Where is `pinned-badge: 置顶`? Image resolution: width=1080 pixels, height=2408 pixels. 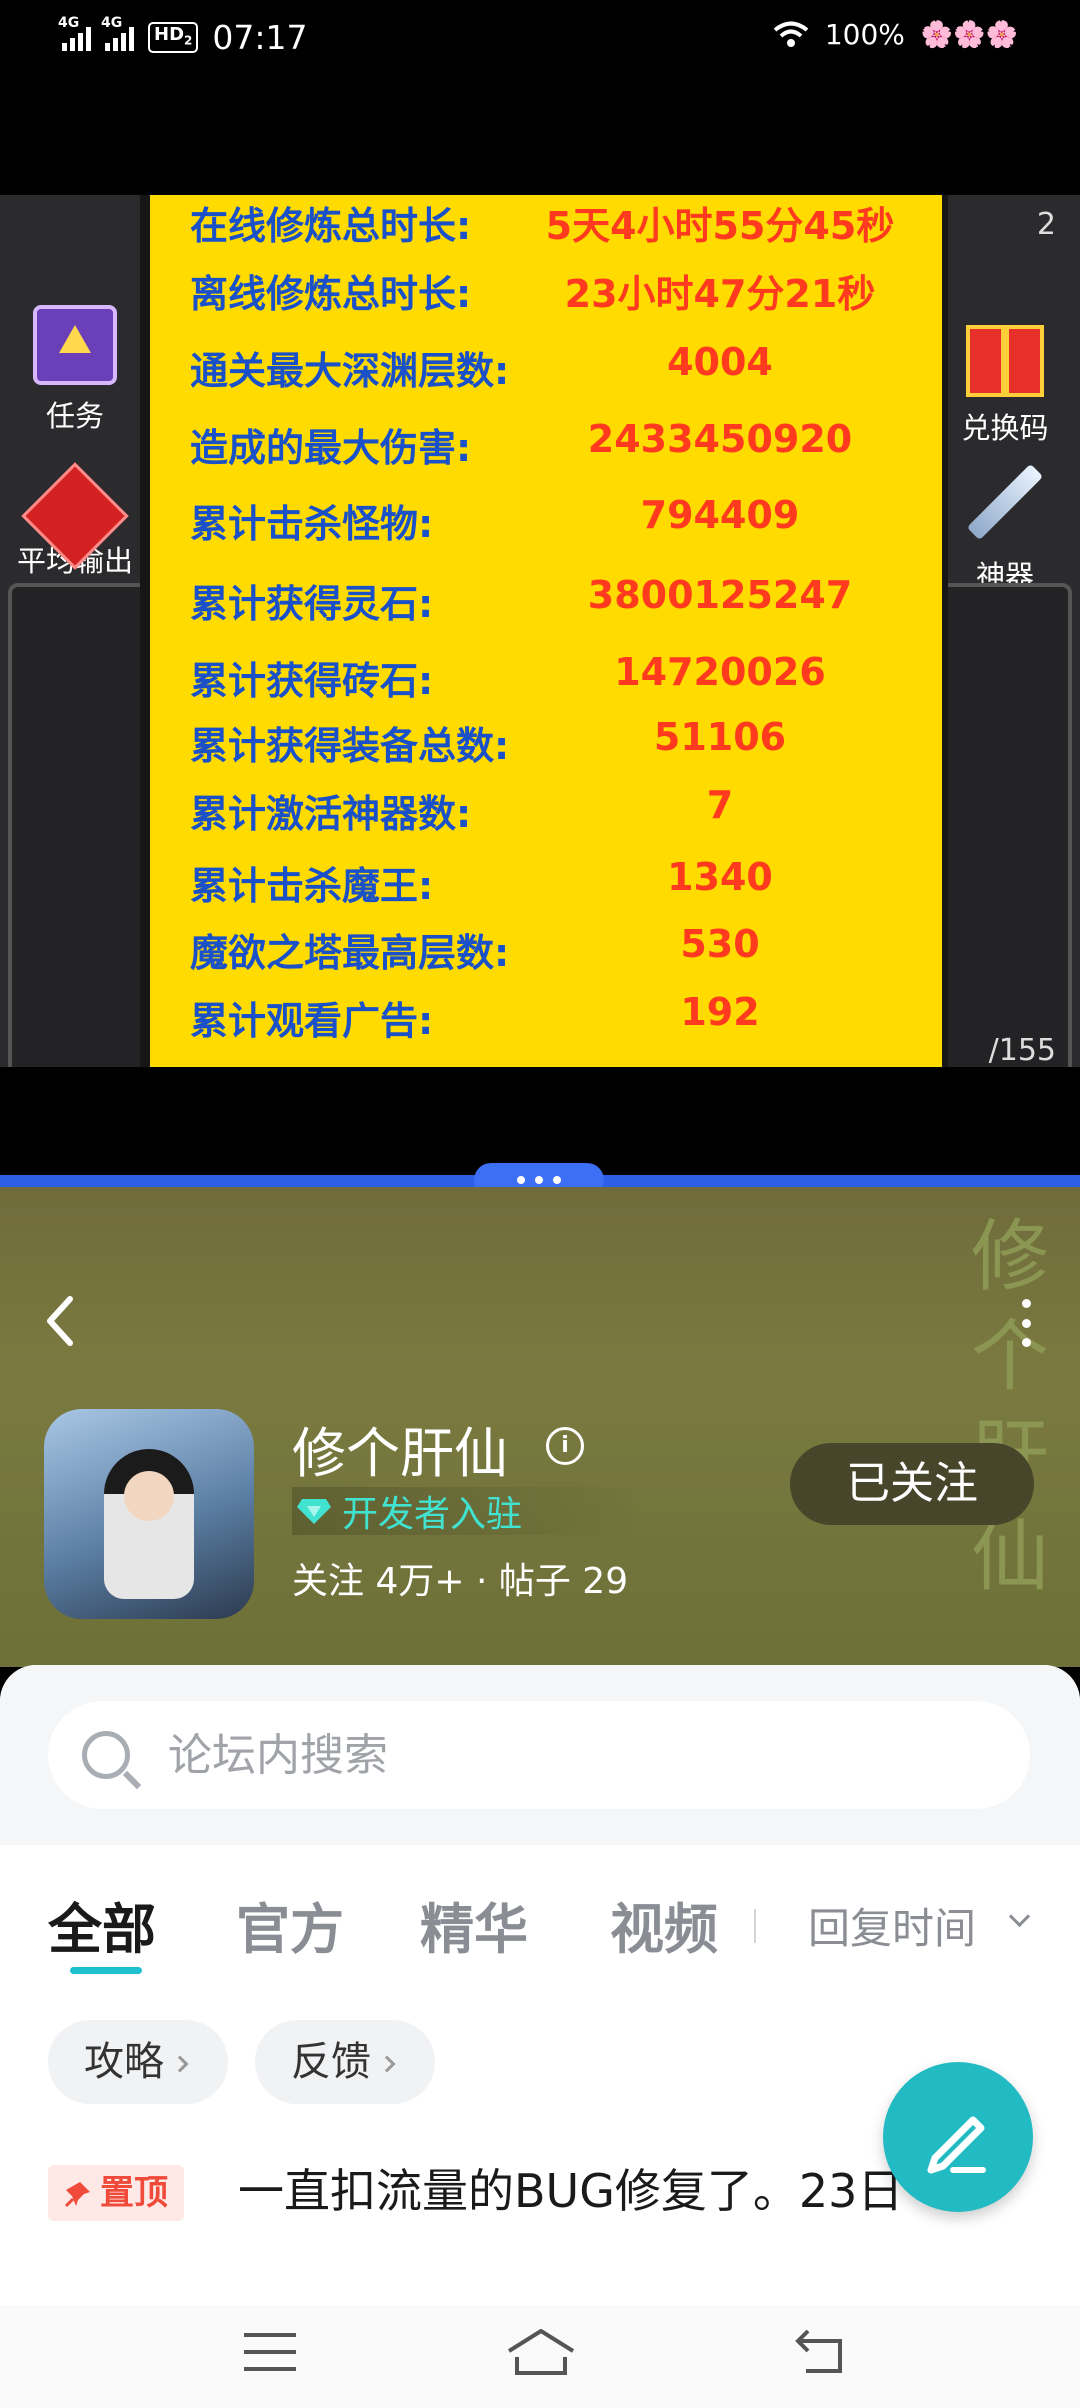 pinned-badge: 置顶 is located at coordinates (116, 2193).